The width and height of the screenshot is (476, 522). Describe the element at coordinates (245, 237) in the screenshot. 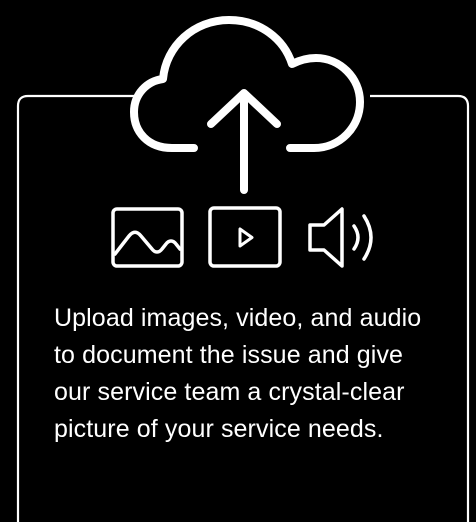

I see `video-play-icon` at that location.